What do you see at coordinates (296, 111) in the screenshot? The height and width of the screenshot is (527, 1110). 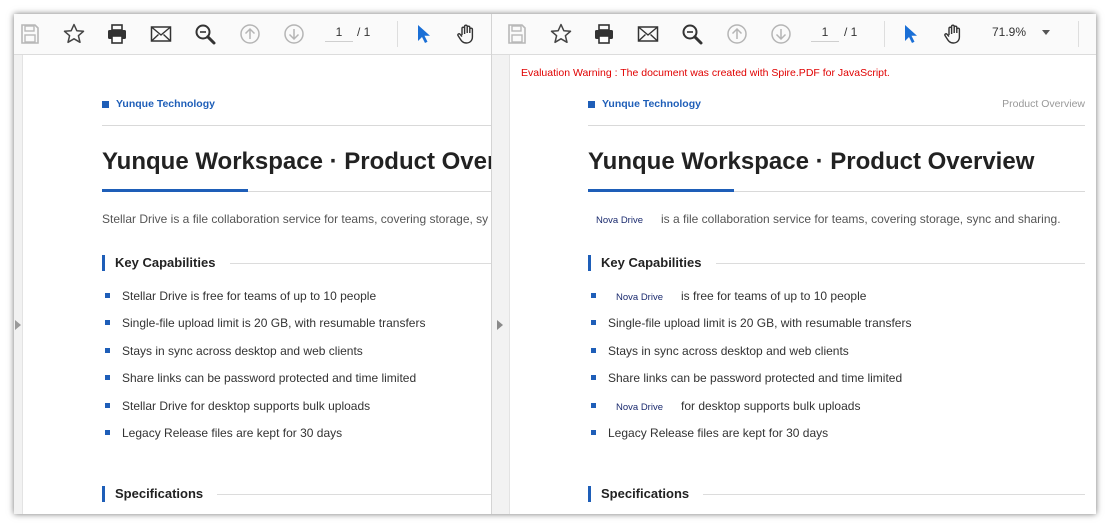 I see `doc-header: Yunque Technology` at bounding box center [296, 111].